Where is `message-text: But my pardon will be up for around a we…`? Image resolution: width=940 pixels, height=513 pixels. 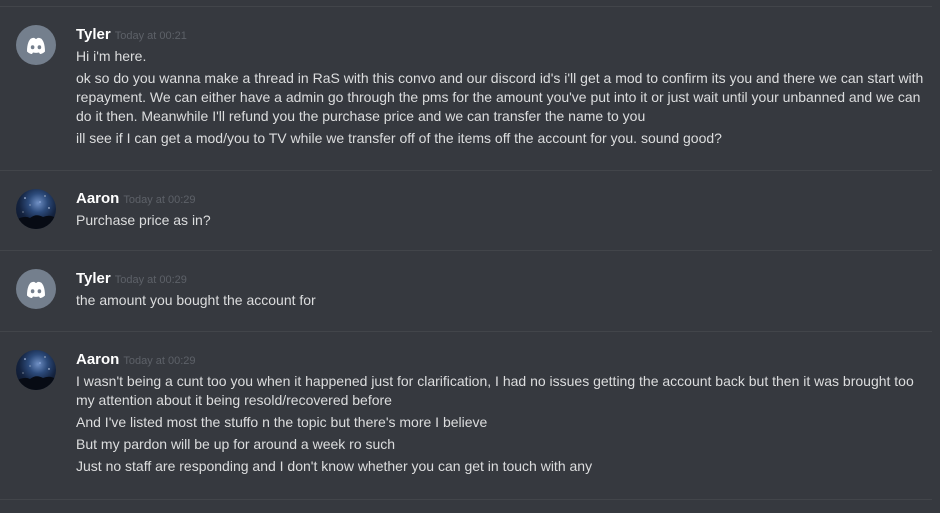 message-text: But my pardon will be up for around a we… is located at coordinates (236, 444).